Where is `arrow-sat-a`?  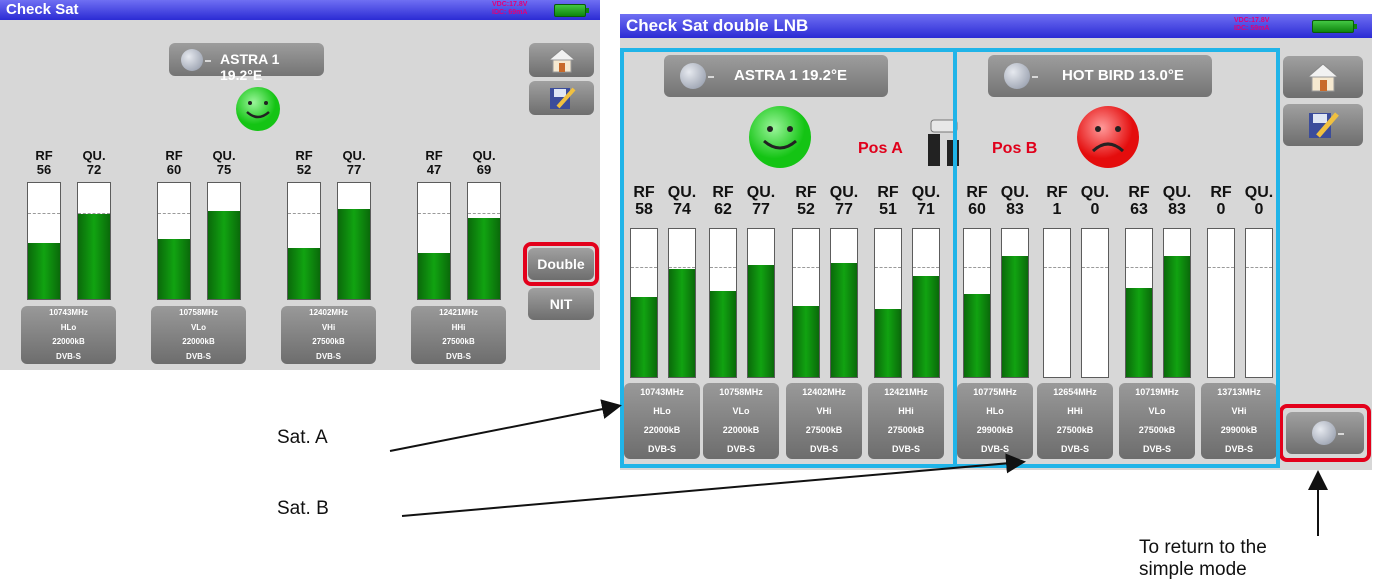 arrow-sat-a is located at coordinates (505, 425).